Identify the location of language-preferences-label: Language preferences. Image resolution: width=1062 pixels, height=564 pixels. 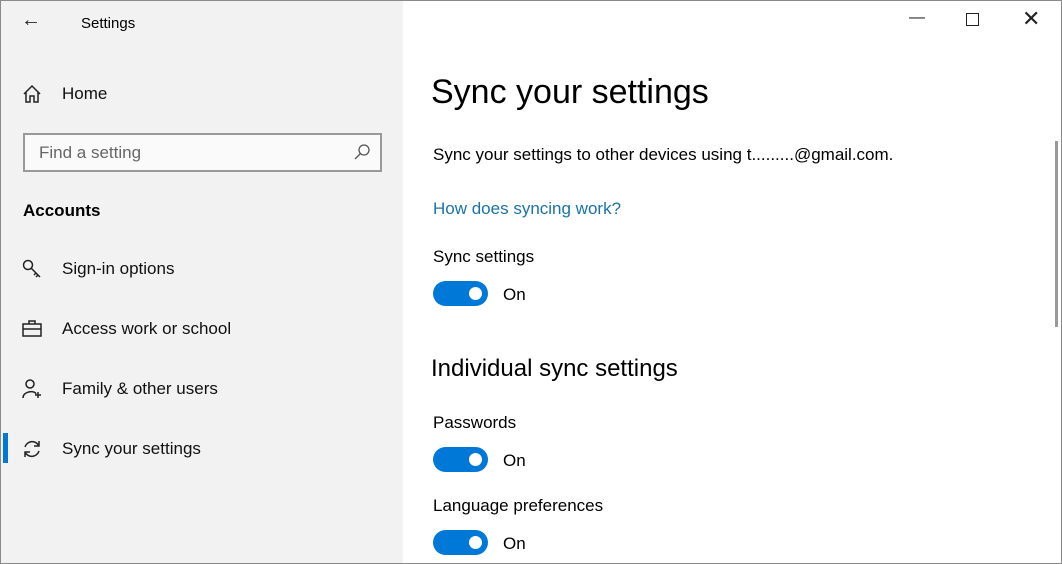
(518, 505).